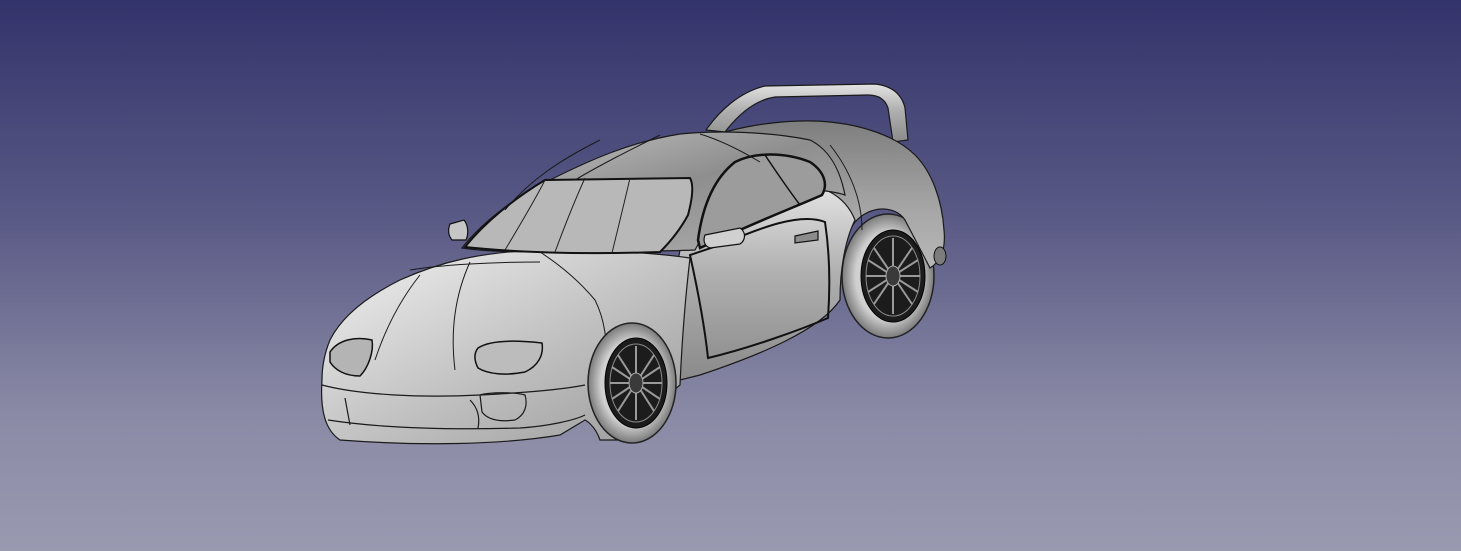 The width and height of the screenshot is (1461, 551). I want to click on left-mirror, so click(458, 230).